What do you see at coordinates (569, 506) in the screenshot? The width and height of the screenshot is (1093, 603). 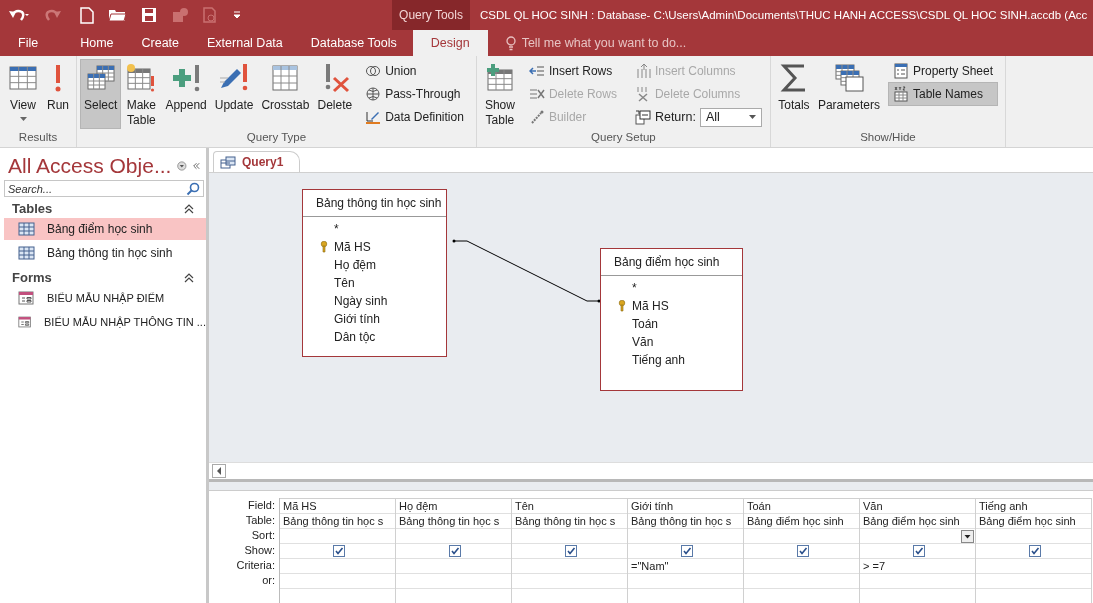 I see `field-cell: Tên` at bounding box center [569, 506].